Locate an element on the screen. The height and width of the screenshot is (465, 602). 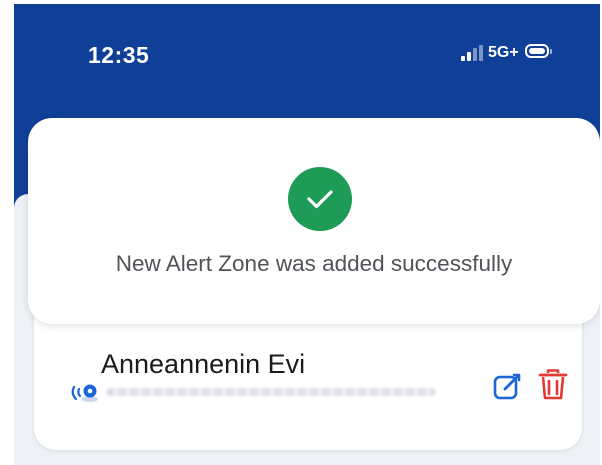
edit-icon is located at coordinates (507, 386).